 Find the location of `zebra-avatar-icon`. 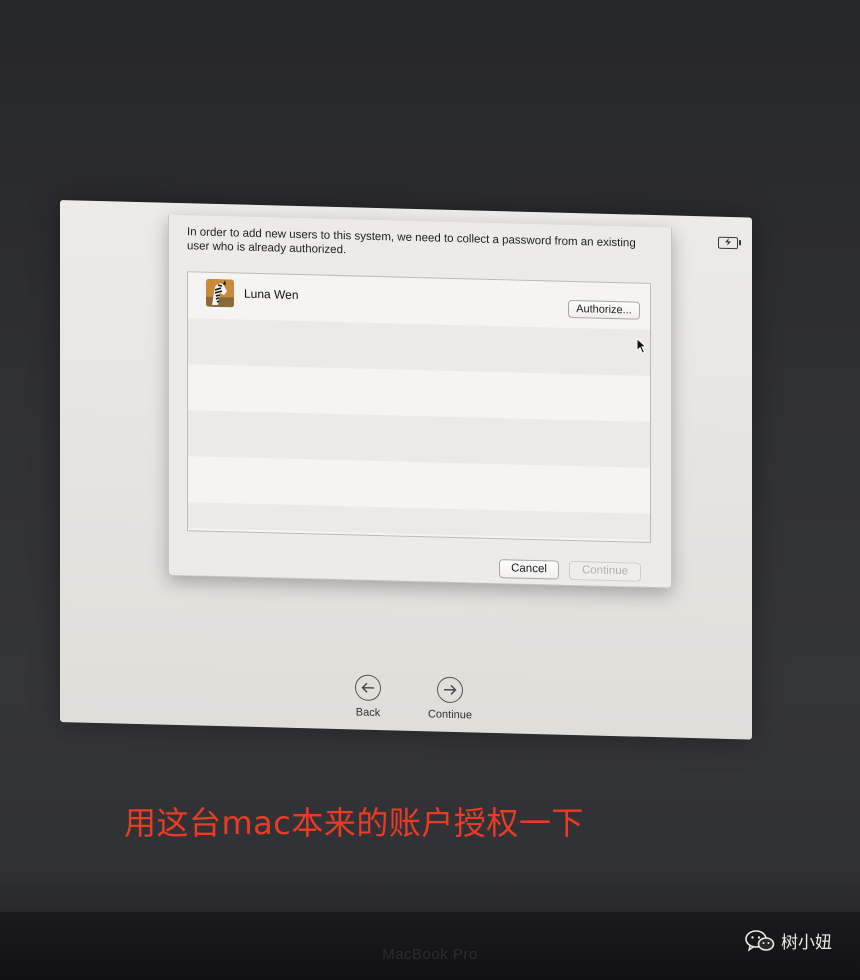

zebra-avatar-icon is located at coordinates (220, 293).